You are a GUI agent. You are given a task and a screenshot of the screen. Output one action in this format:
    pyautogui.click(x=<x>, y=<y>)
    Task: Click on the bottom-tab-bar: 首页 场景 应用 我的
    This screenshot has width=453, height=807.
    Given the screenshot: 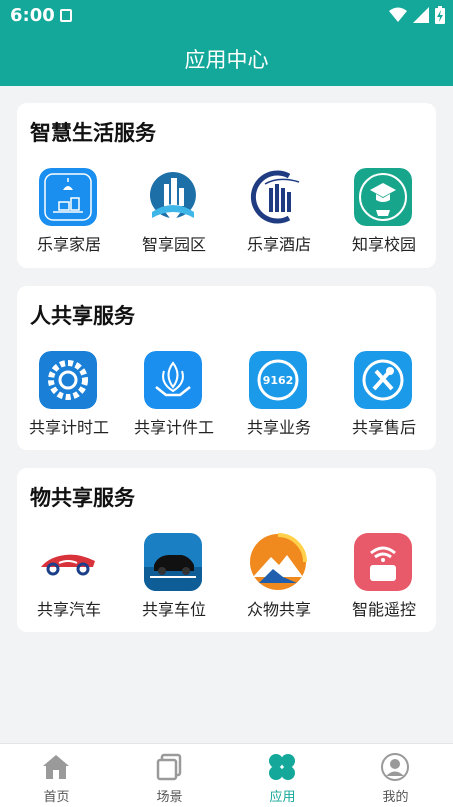 What is the action you would take?
    pyautogui.click(x=226, y=775)
    